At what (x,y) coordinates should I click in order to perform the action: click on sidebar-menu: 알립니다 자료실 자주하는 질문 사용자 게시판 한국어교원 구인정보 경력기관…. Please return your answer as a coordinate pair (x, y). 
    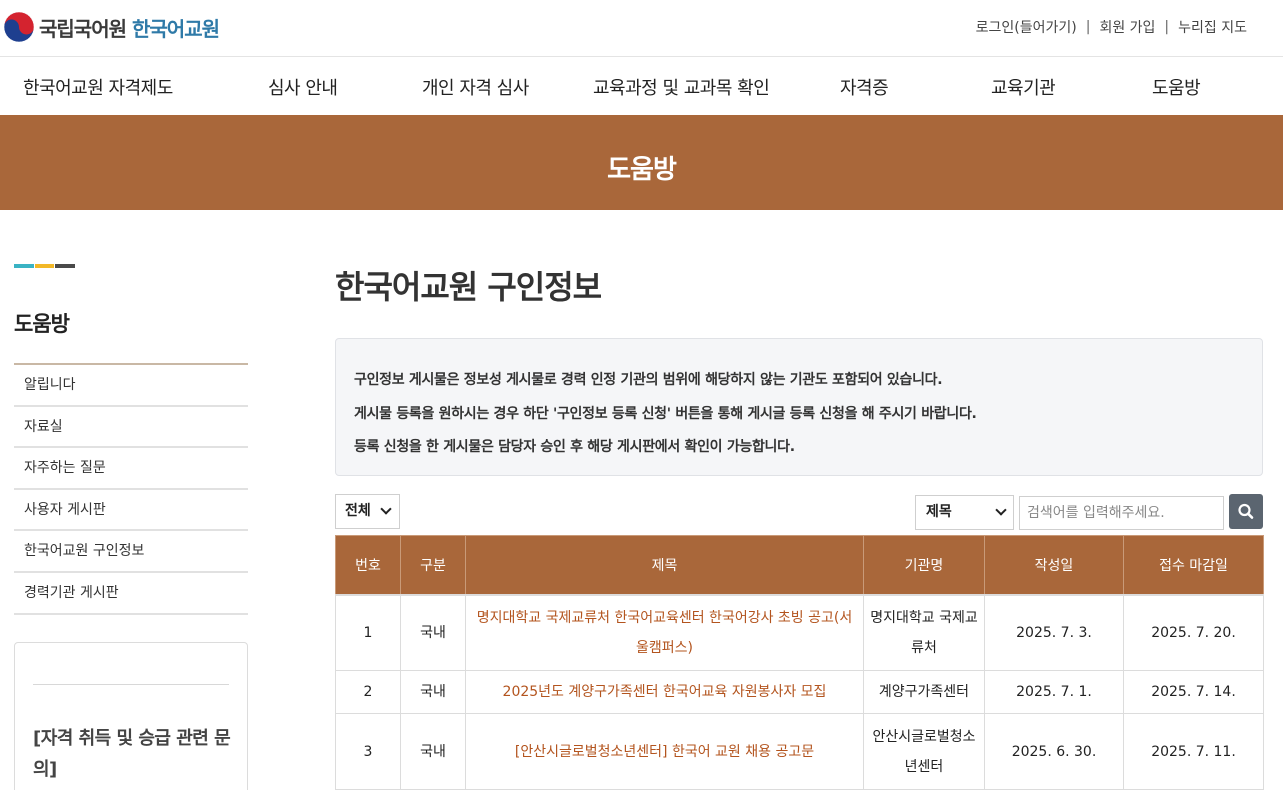
    Looking at the image, I should click on (131, 489).